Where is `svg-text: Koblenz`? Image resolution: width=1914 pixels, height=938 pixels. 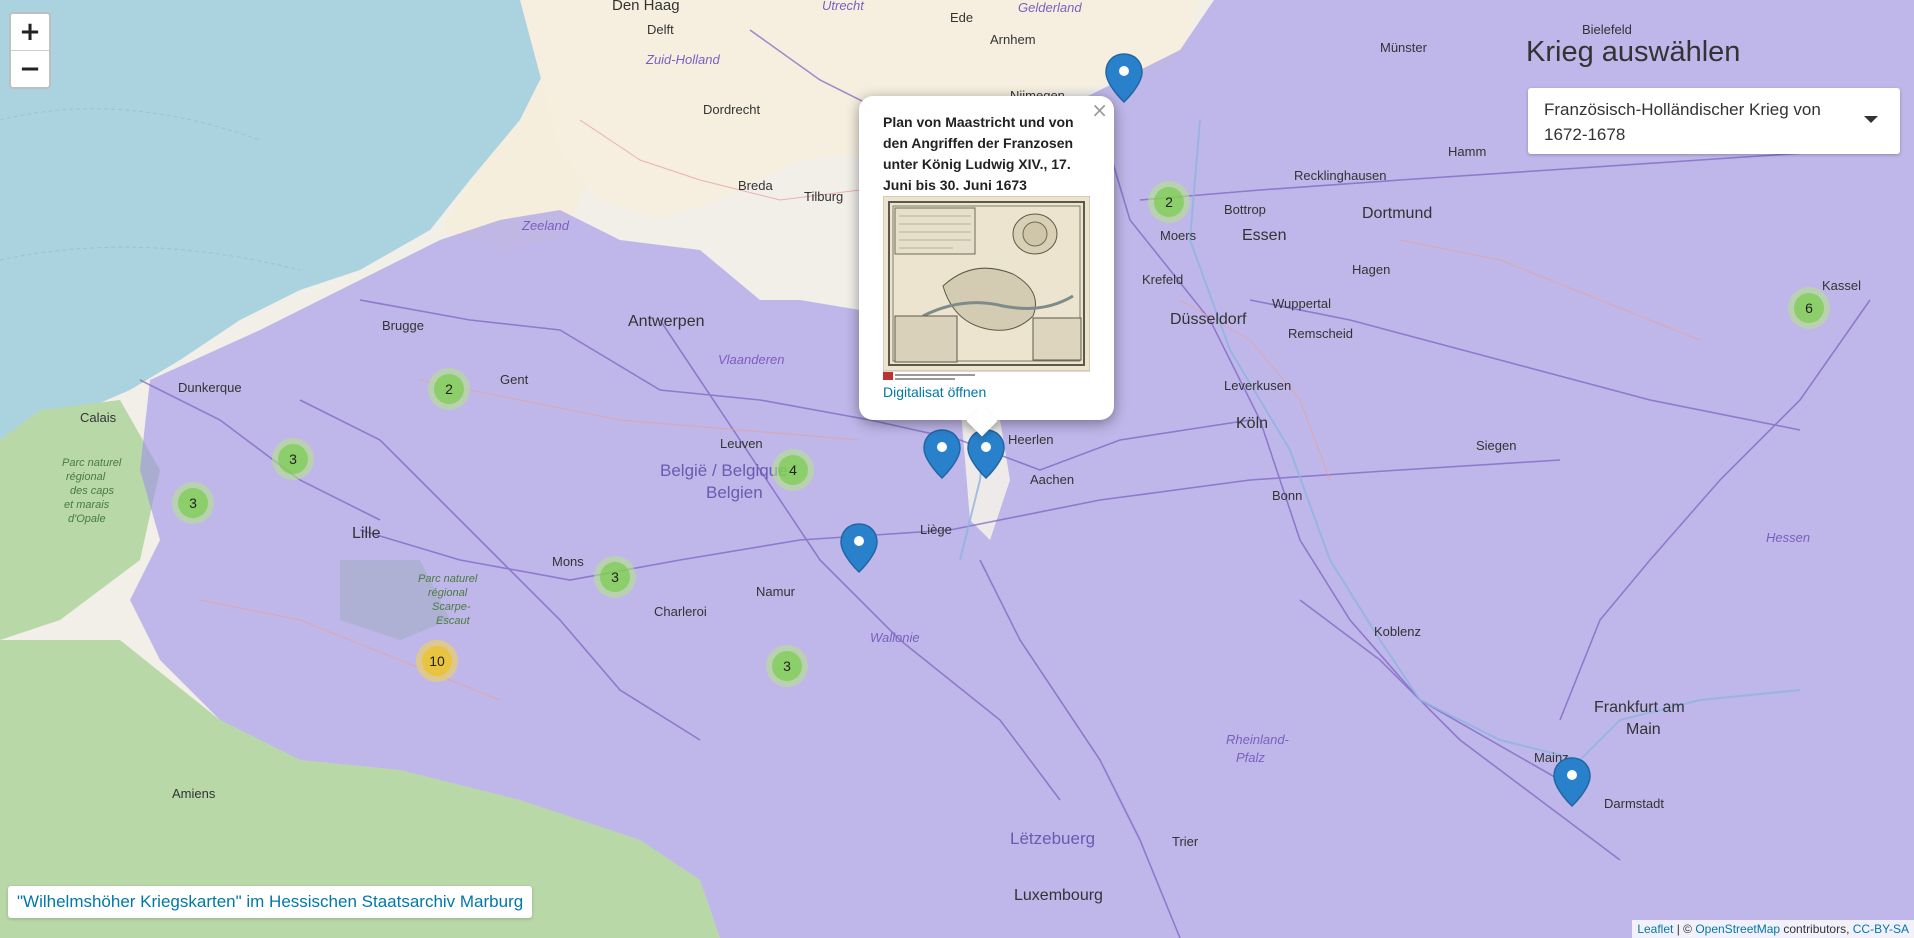 svg-text: Koblenz is located at coordinates (1397, 631).